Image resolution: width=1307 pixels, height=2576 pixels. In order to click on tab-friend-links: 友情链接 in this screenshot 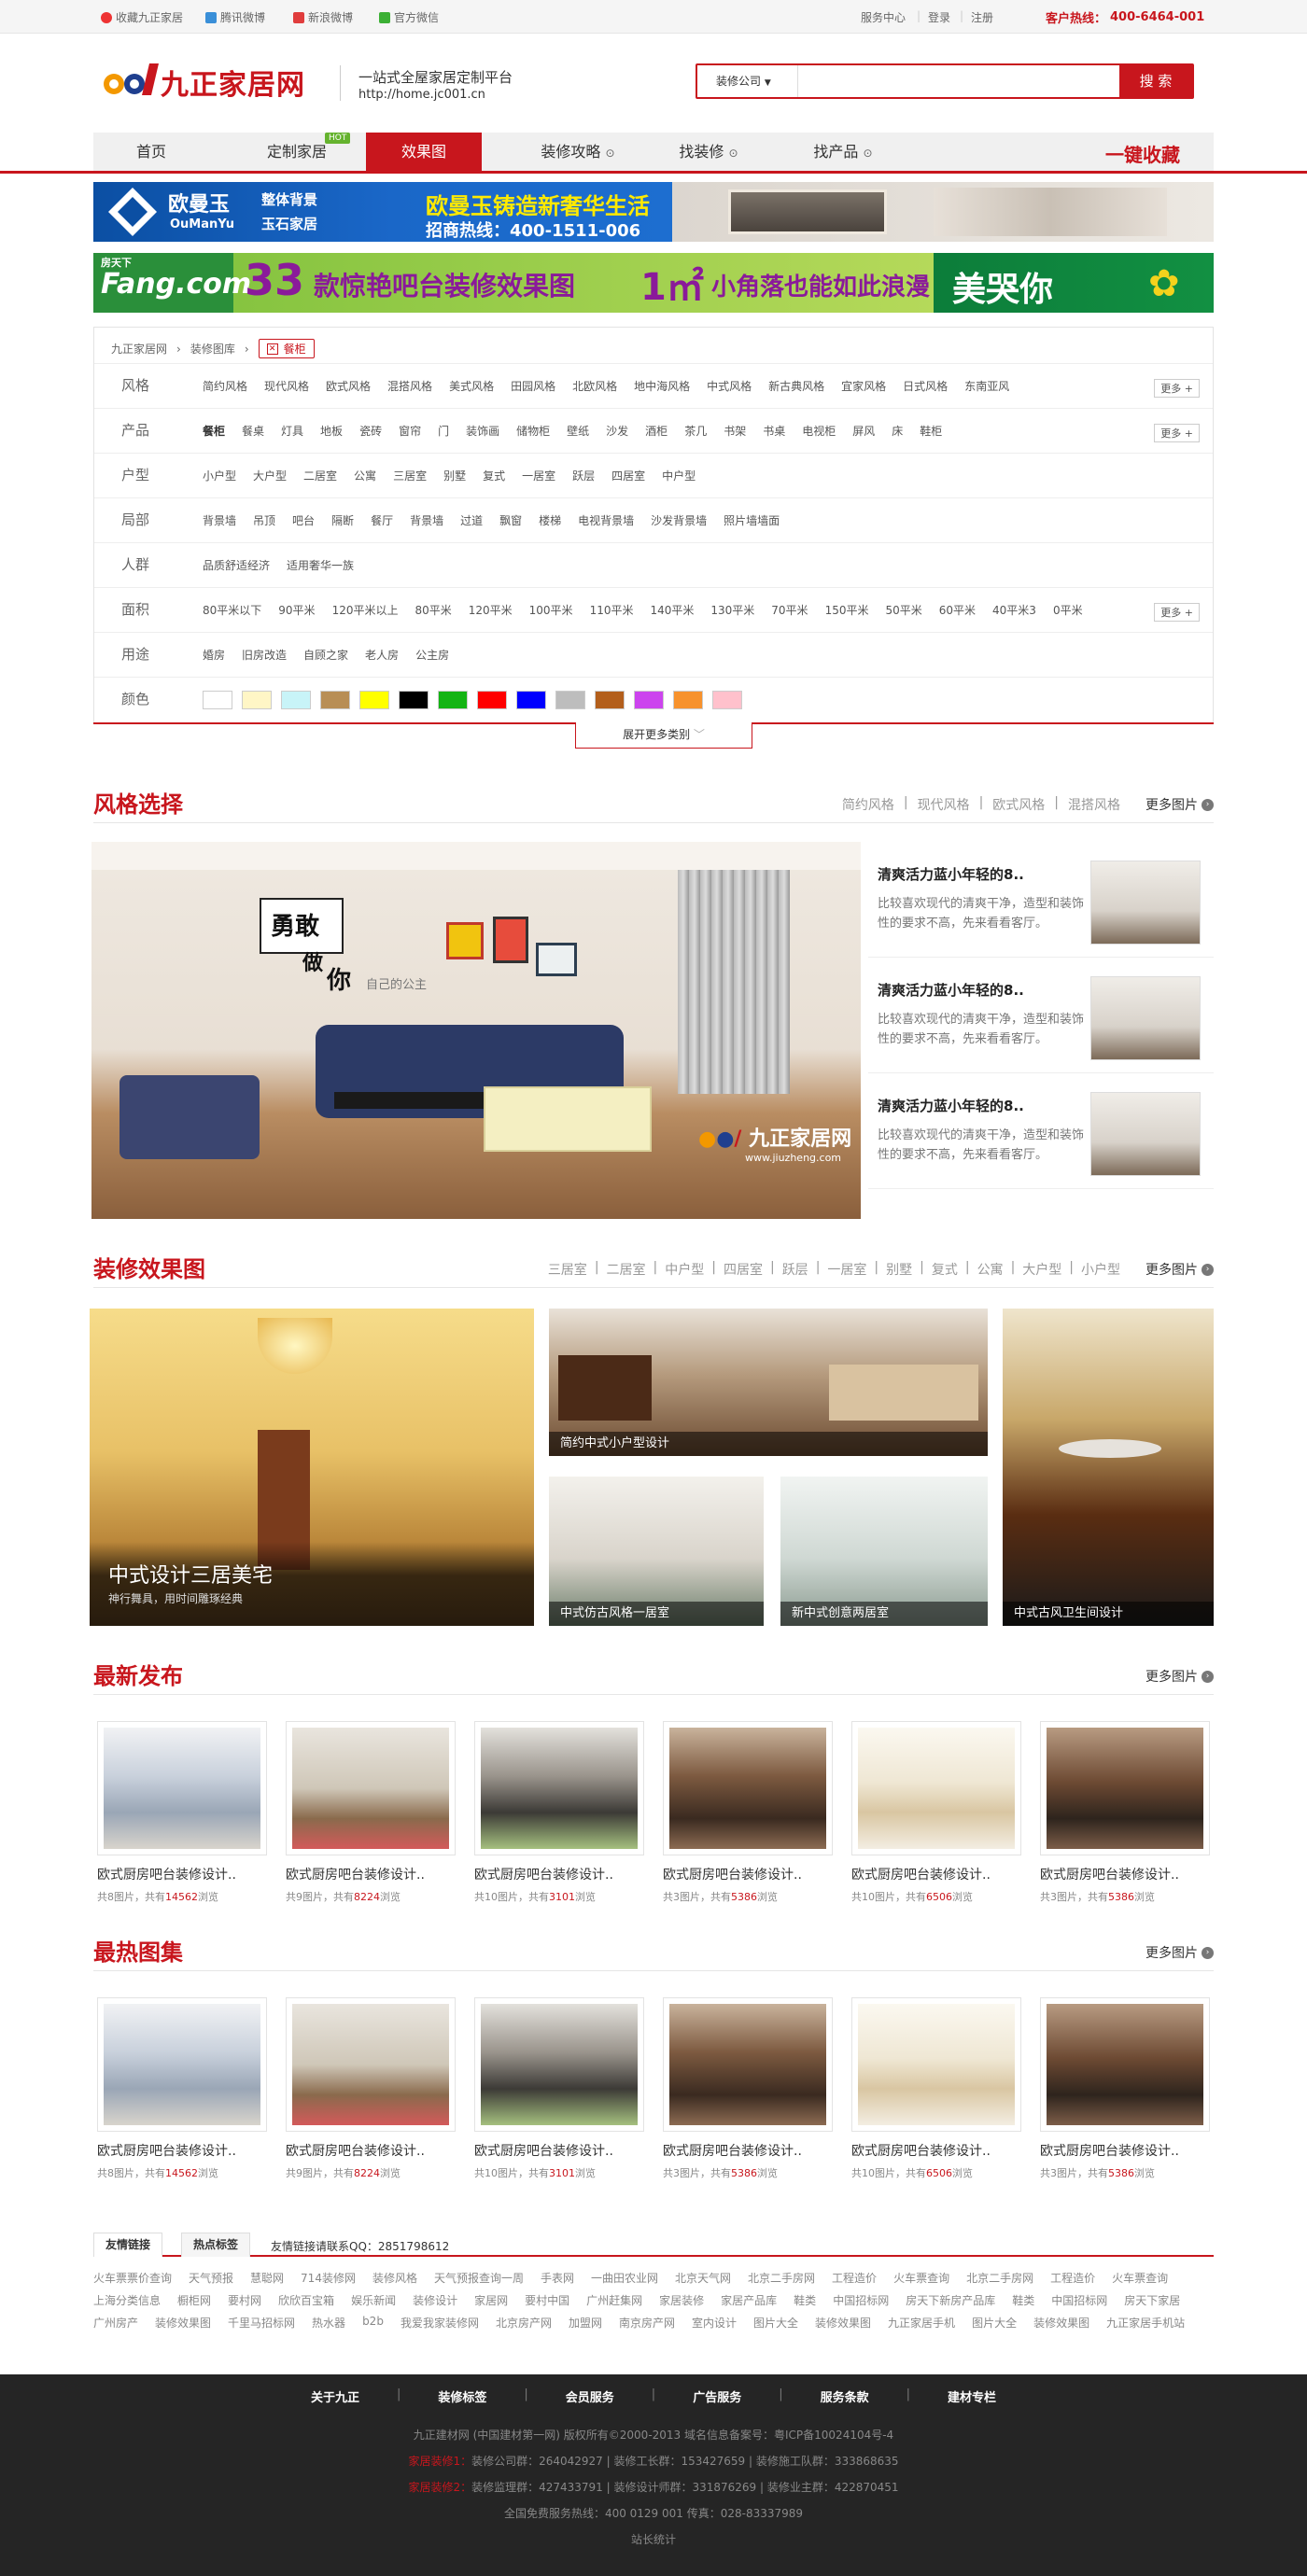, I will do `click(128, 2245)`.